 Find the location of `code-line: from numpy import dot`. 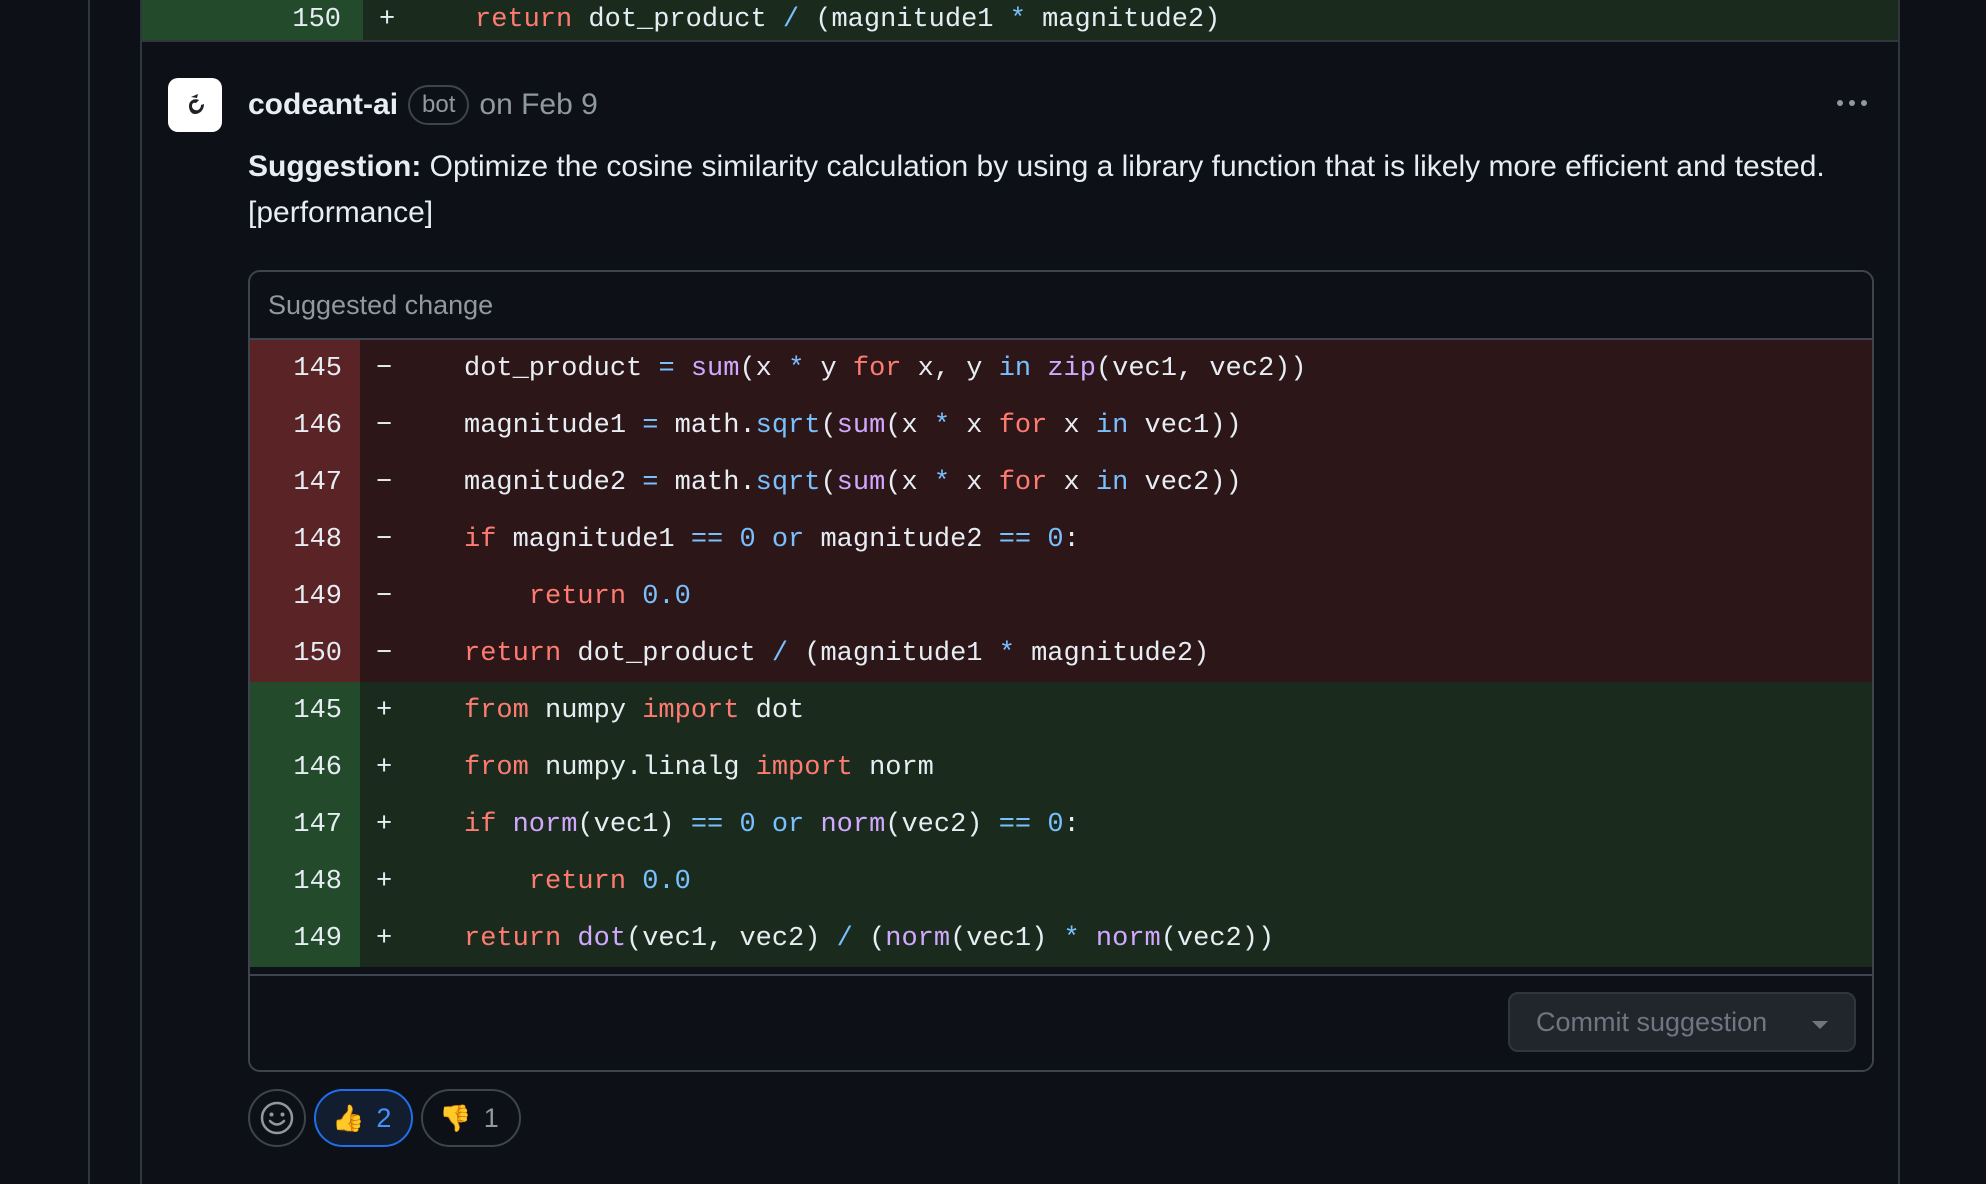

code-line: from numpy import dot is located at coordinates (634, 710).